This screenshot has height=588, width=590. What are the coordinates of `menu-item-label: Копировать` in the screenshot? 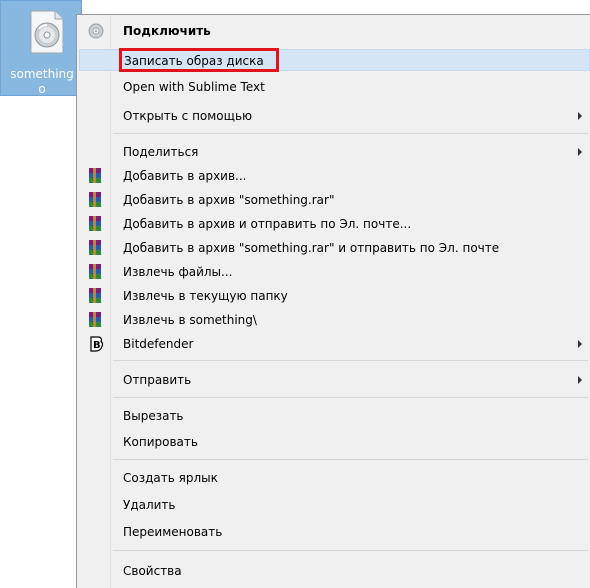 It's located at (160, 442).